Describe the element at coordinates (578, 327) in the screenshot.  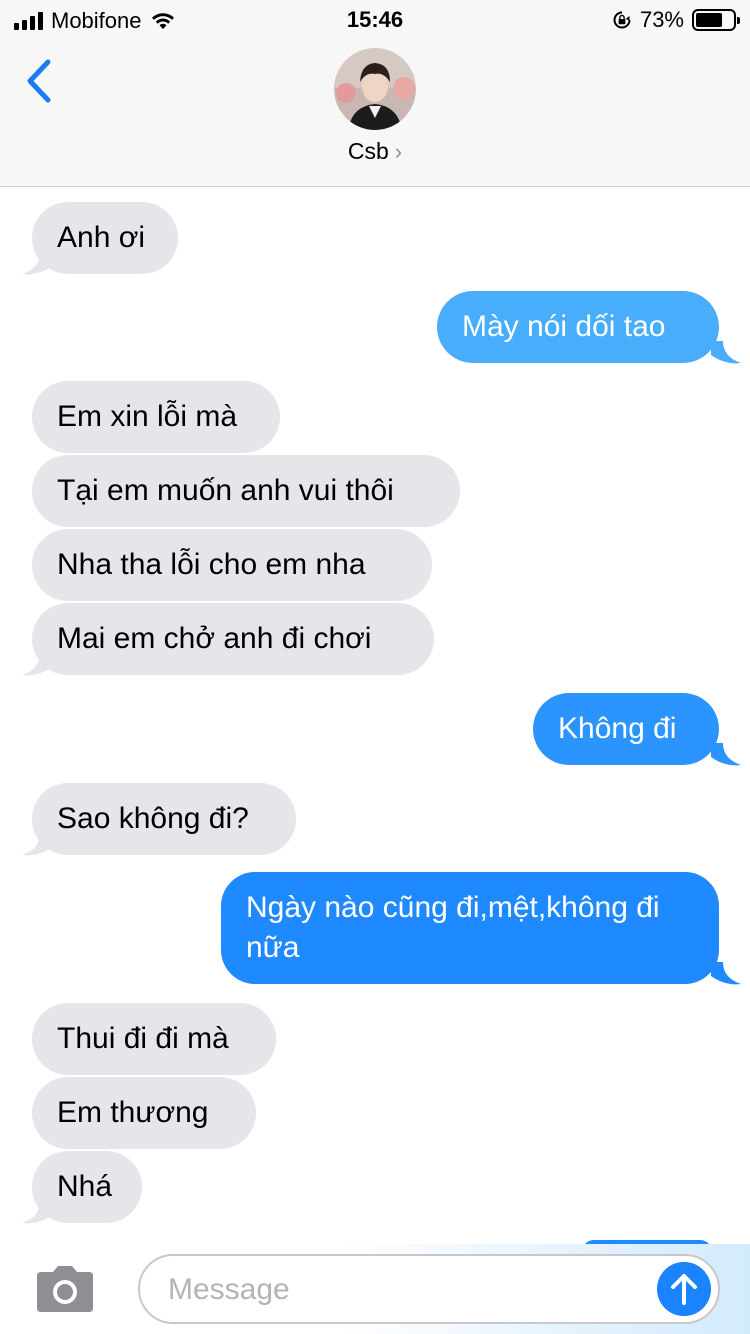
I see `outgoing-message-bubble: Mày nói dối tao` at that location.